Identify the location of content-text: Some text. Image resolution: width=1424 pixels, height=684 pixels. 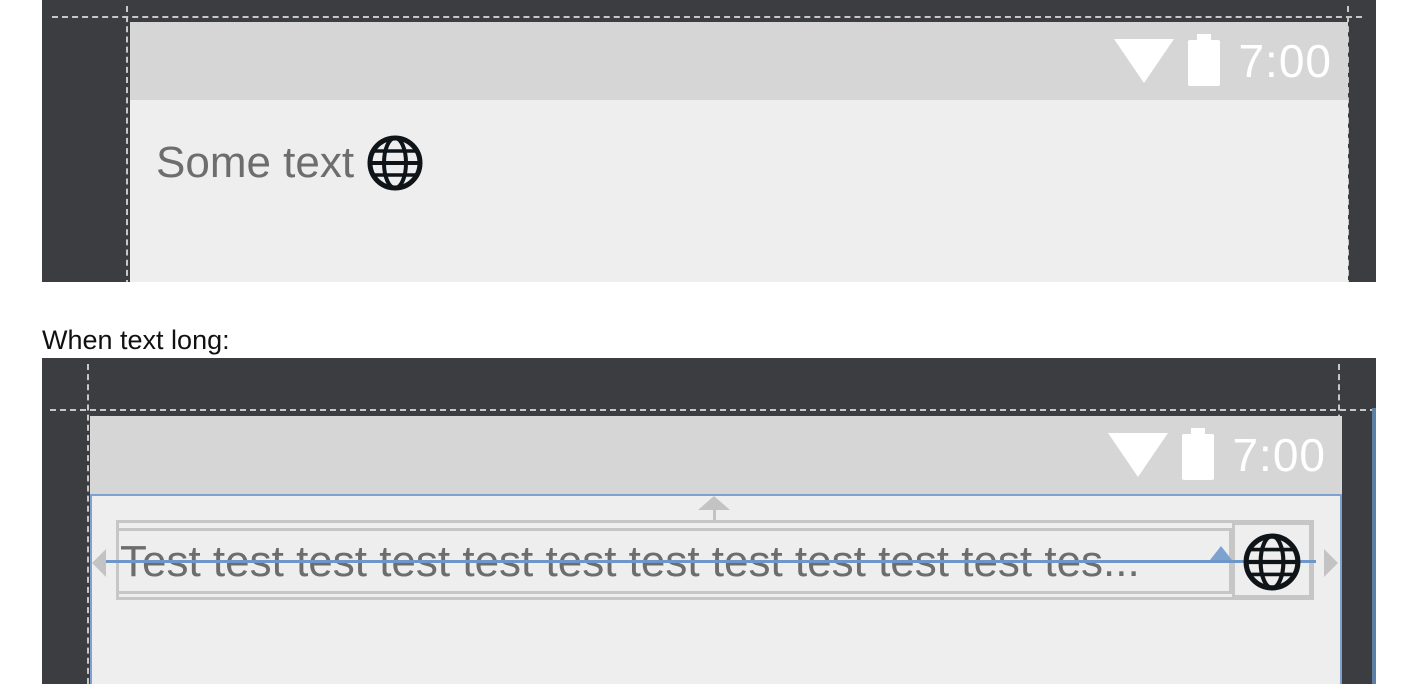
(255, 163).